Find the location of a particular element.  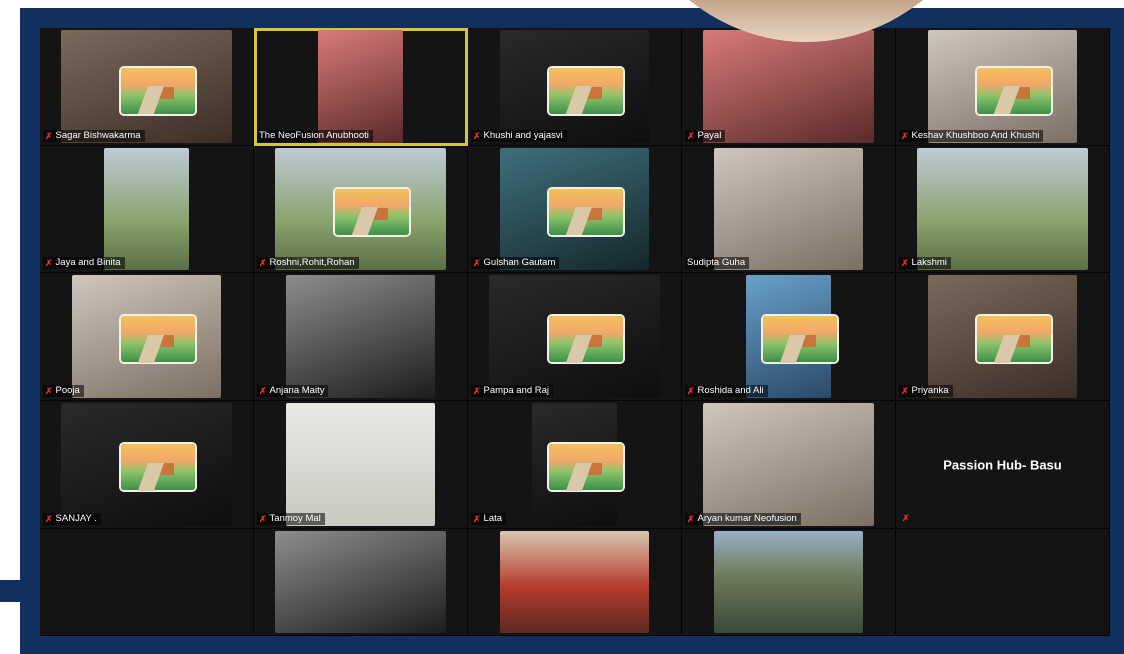

participant-tile: Passion Hub- Basu ✗ is located at coordinates (1003, 465).